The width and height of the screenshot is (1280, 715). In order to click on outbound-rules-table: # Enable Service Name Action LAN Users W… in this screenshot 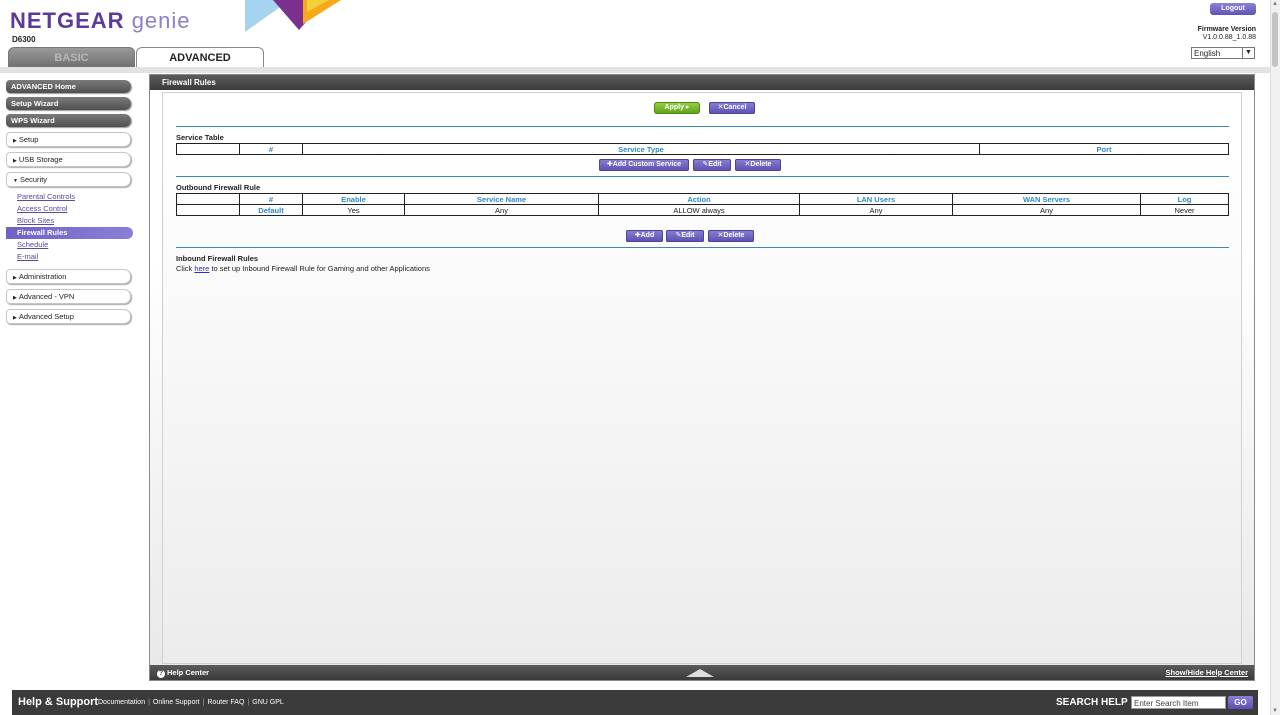, I will do `click(702, 204)`.